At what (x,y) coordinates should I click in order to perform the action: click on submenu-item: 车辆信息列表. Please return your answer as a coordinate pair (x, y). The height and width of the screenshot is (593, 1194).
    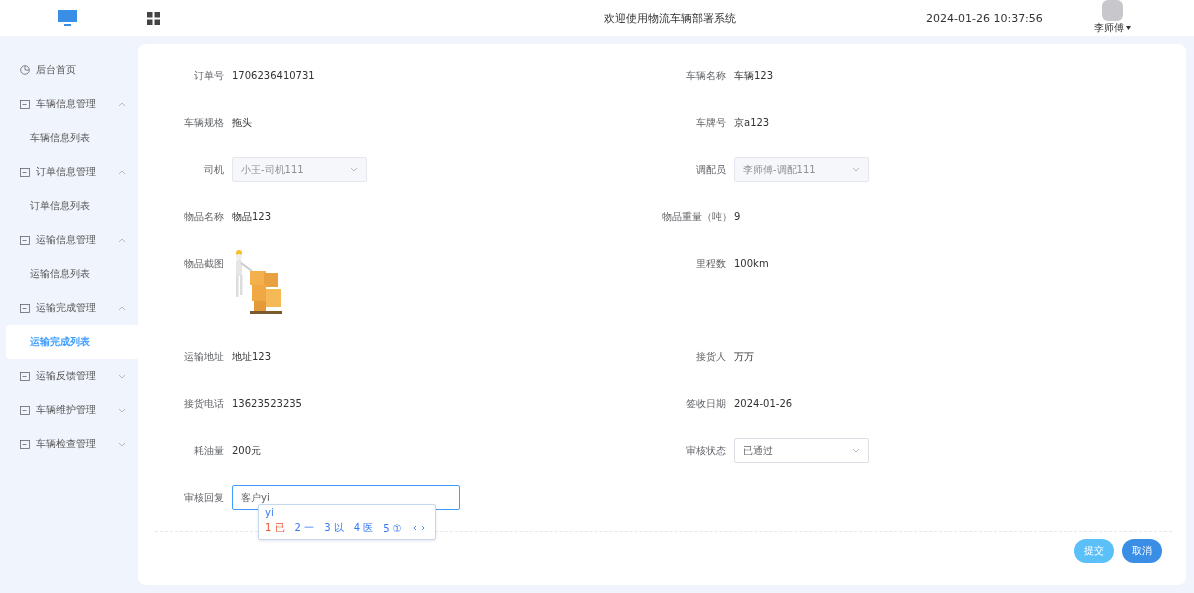
    Looking at the image, I should click on (72, 138).